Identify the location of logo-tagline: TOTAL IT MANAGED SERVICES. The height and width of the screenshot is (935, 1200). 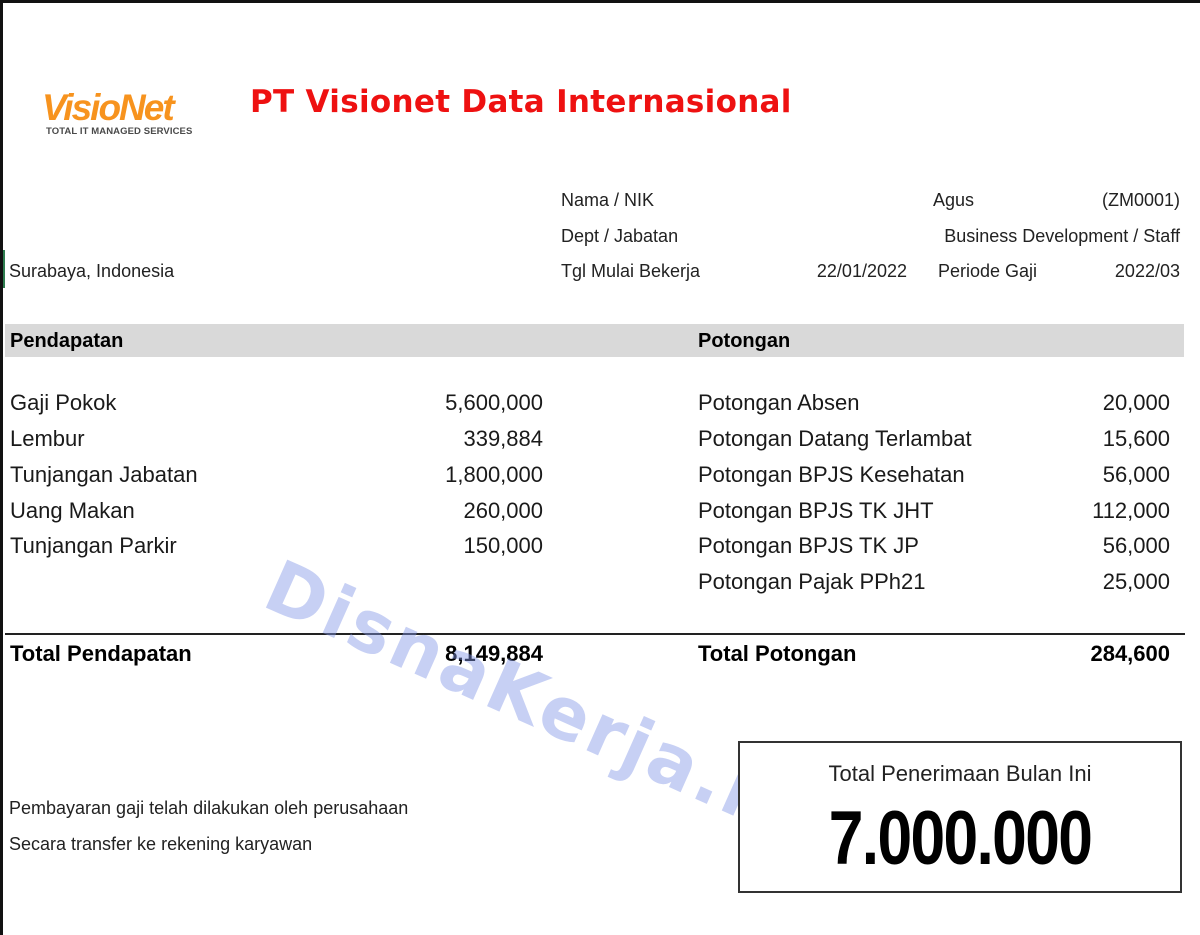
(119, 131).